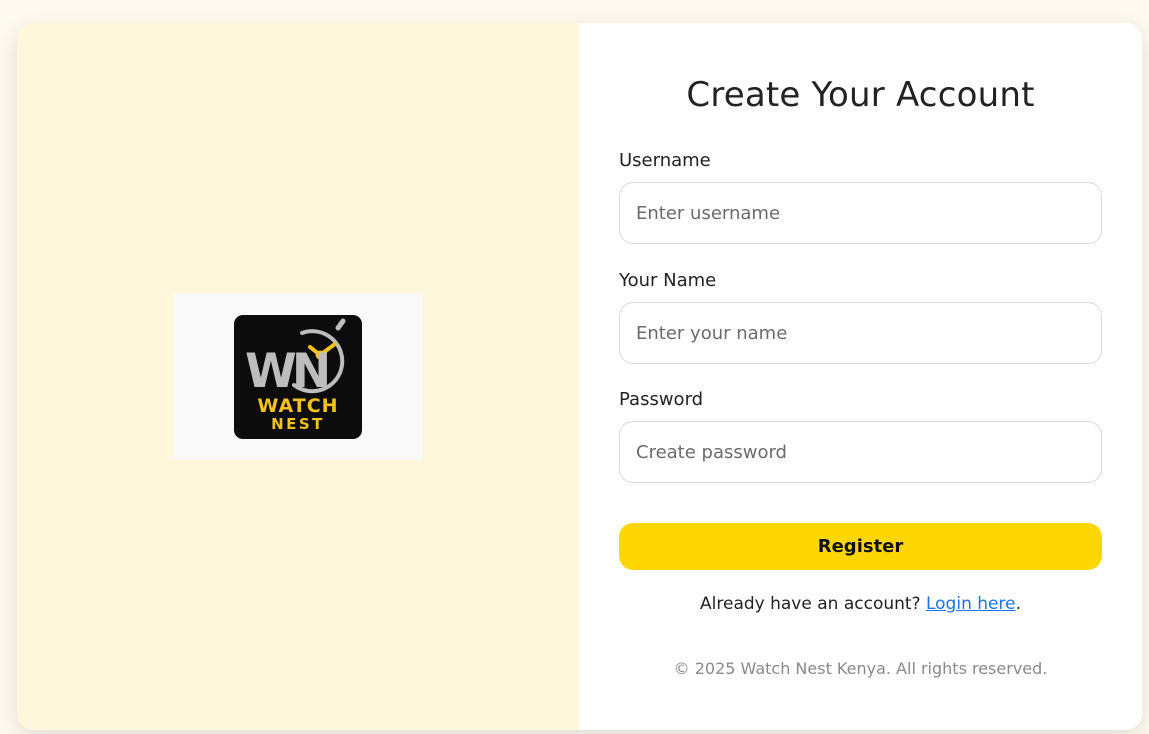 This screenshot has width=1149, height=734. Describe the element at coordinates (665, 160) in the screenshot. I see `username-label: Username` at that location.